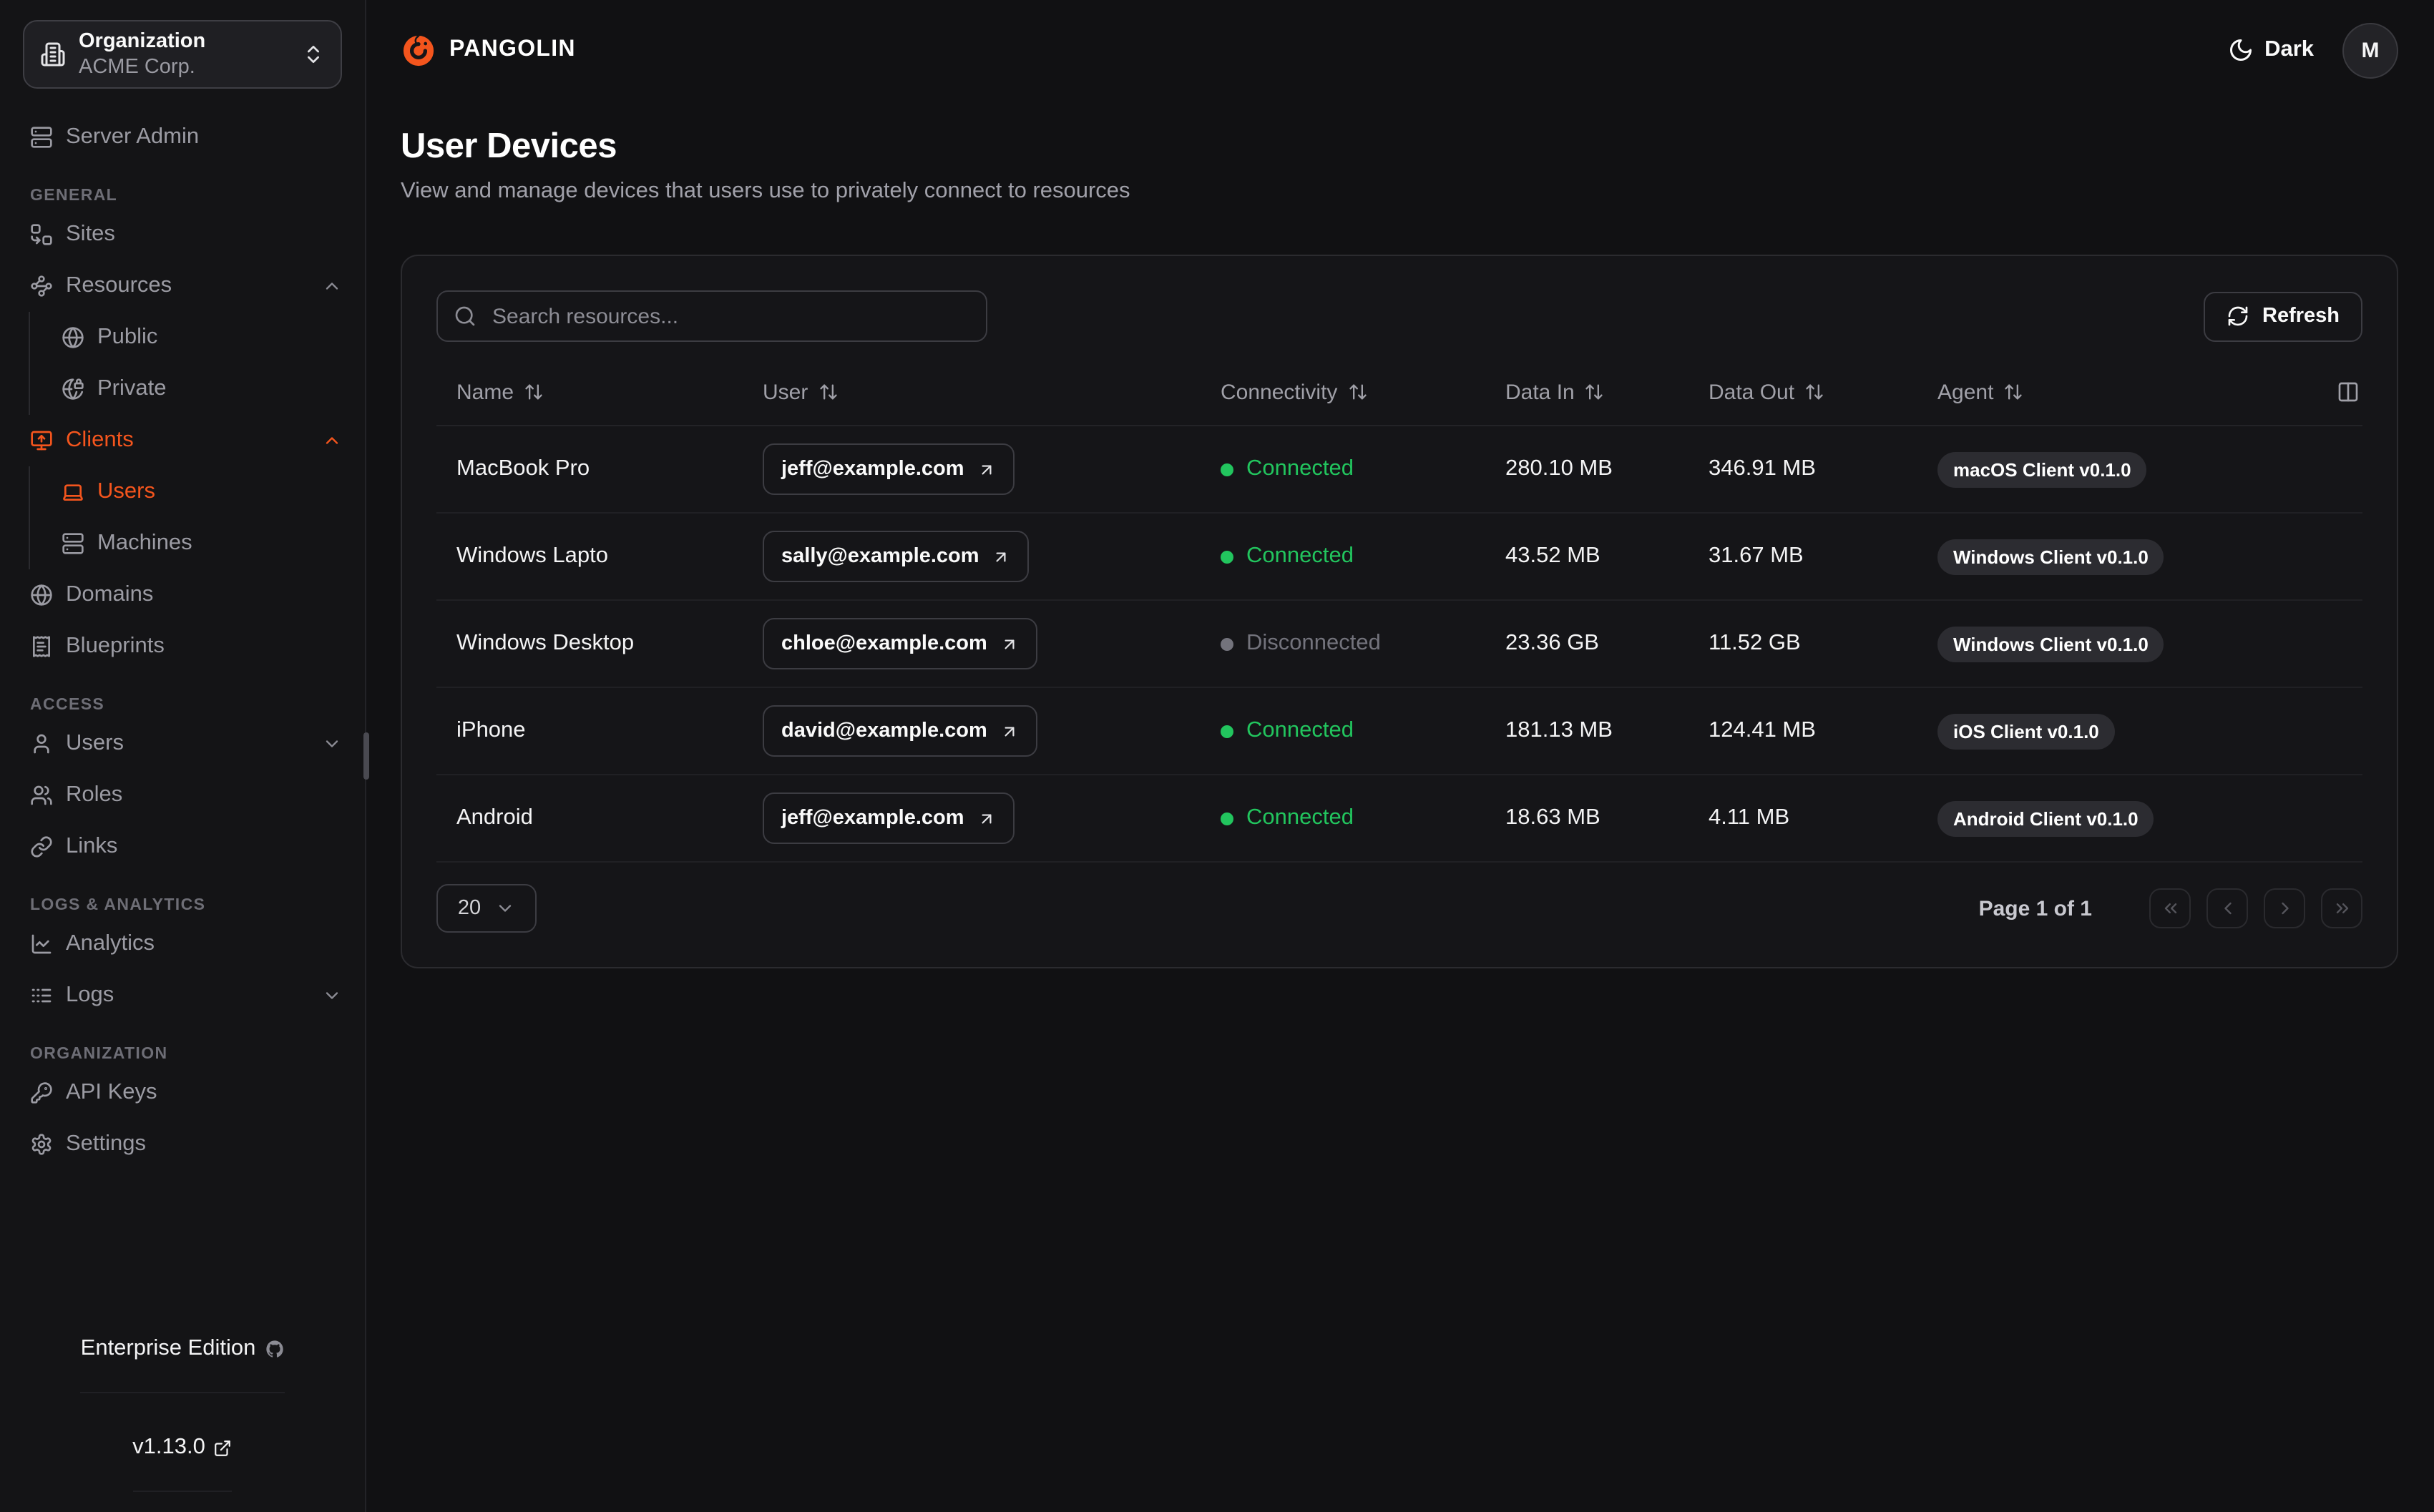 Image resolution: width=2434 pixels, height=1512 pixels. I want to click on sidebar-item-clients: Clients, so click(182, 440).